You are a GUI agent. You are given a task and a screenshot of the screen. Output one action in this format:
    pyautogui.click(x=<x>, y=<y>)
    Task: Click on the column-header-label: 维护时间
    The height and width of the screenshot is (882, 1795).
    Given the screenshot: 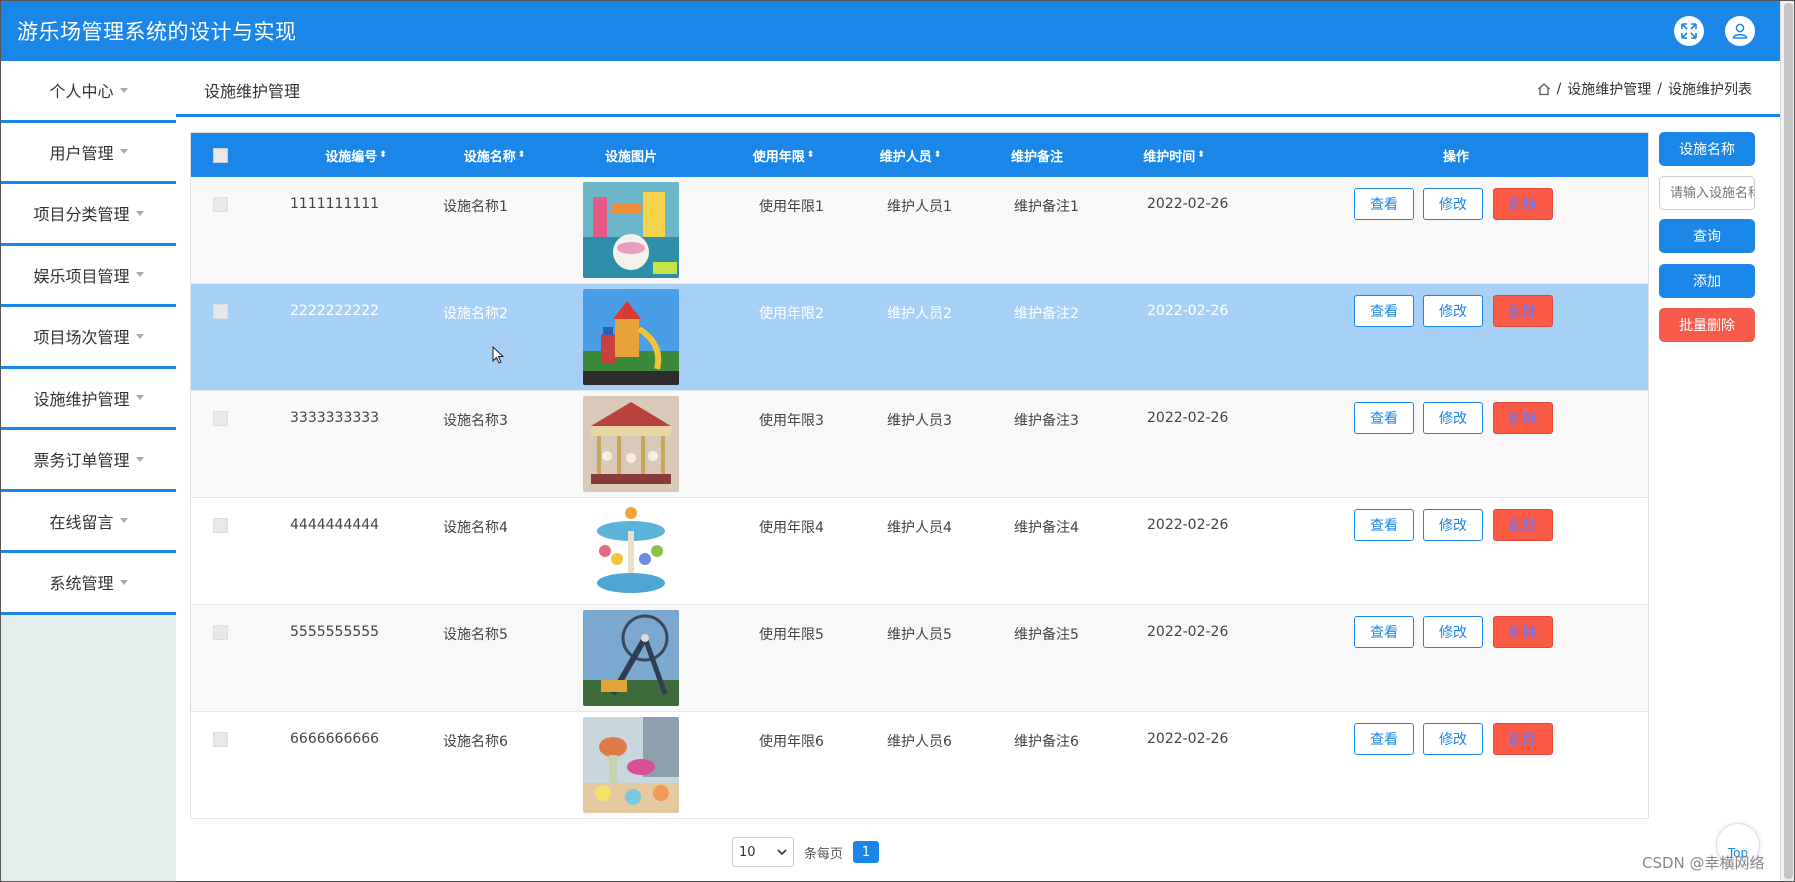 What is the action you would take?
    pyautogui.click(x=1169, y=157)
    